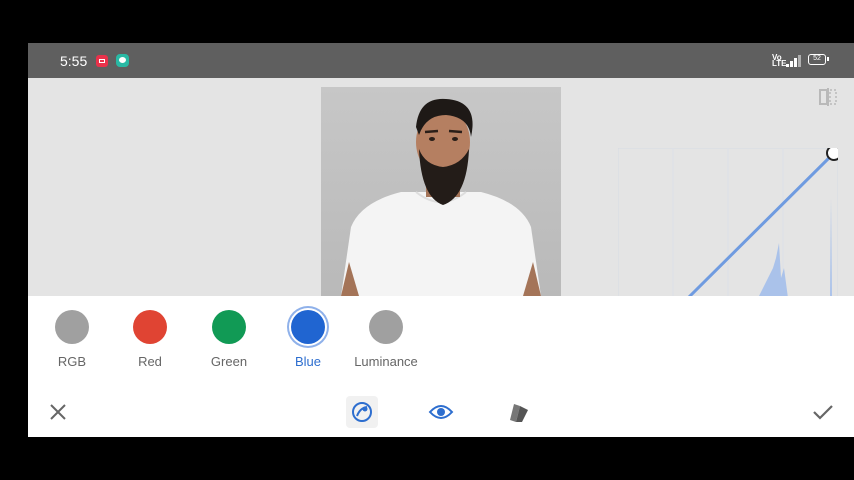 Image resolution: width=854 pixels, height=480 pixels. I want to click on status-bar: 5:55 Vo LTE 52, so click(441, 60).